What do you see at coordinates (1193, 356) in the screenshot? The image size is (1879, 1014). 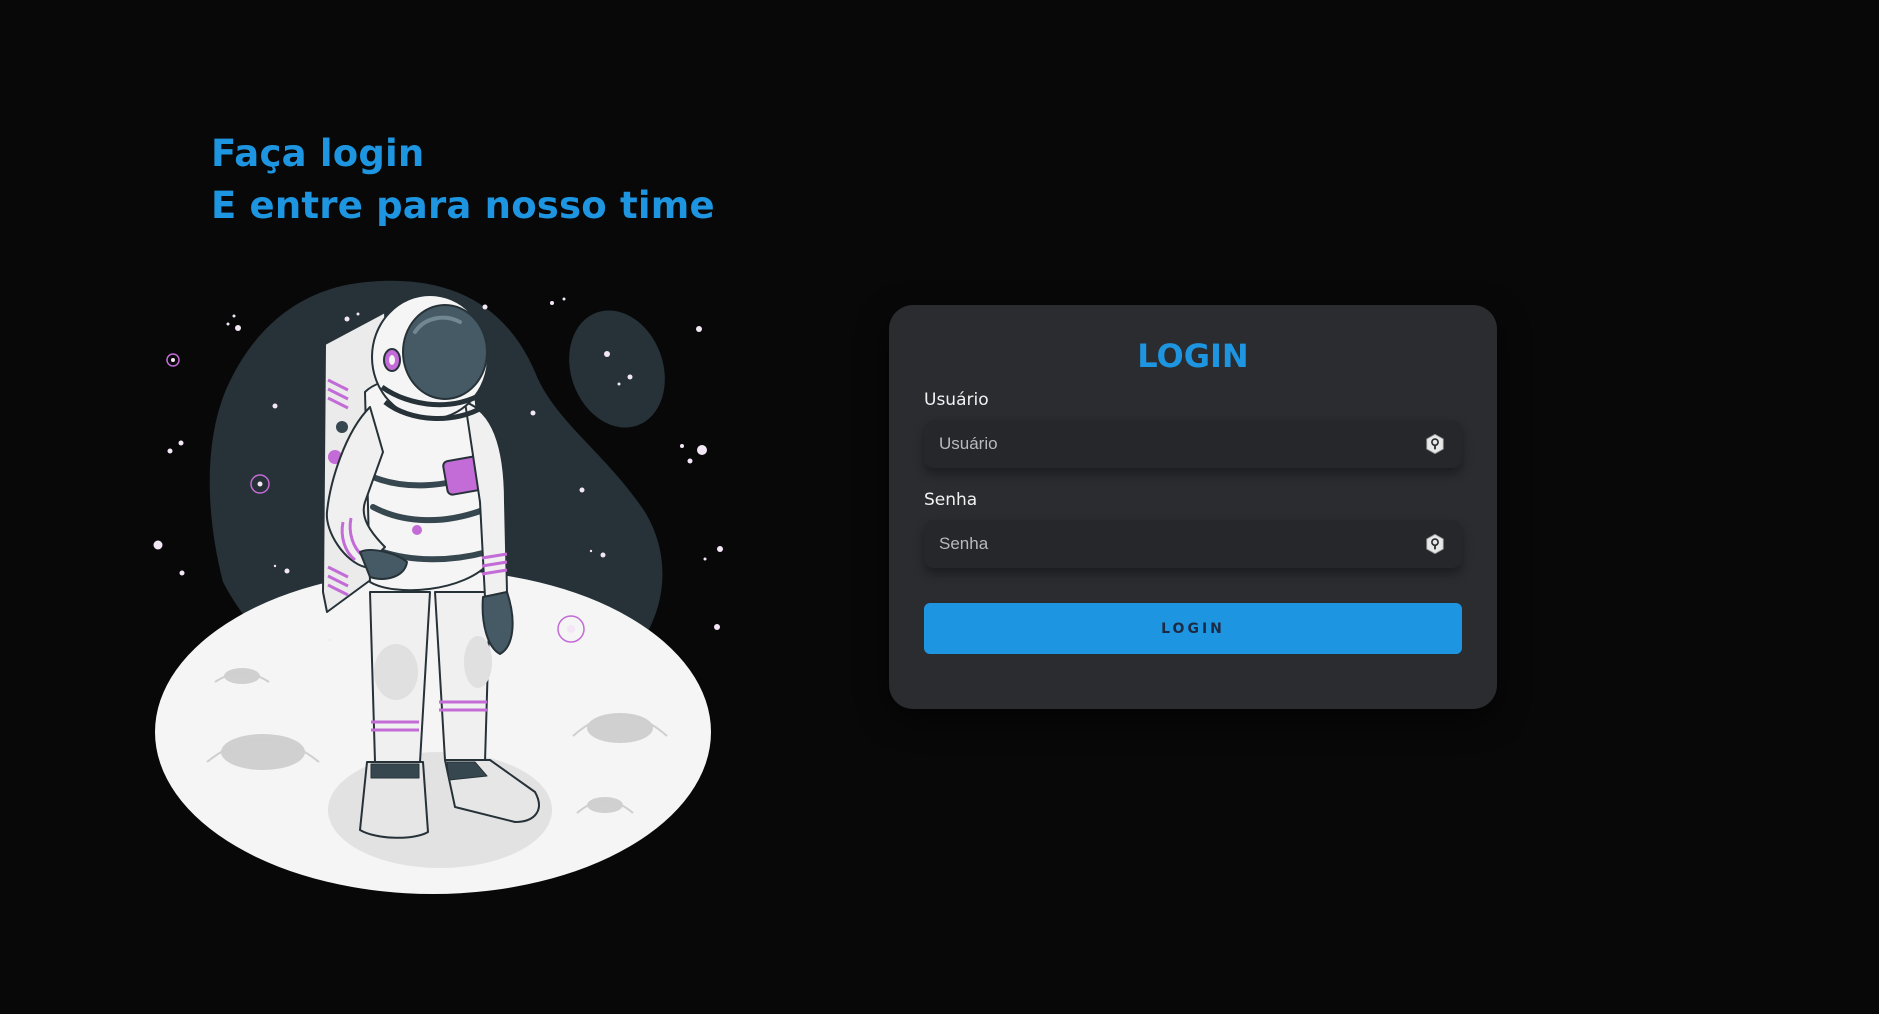 I see `login-title: LOGIN` at bounding box center [1193, 356].